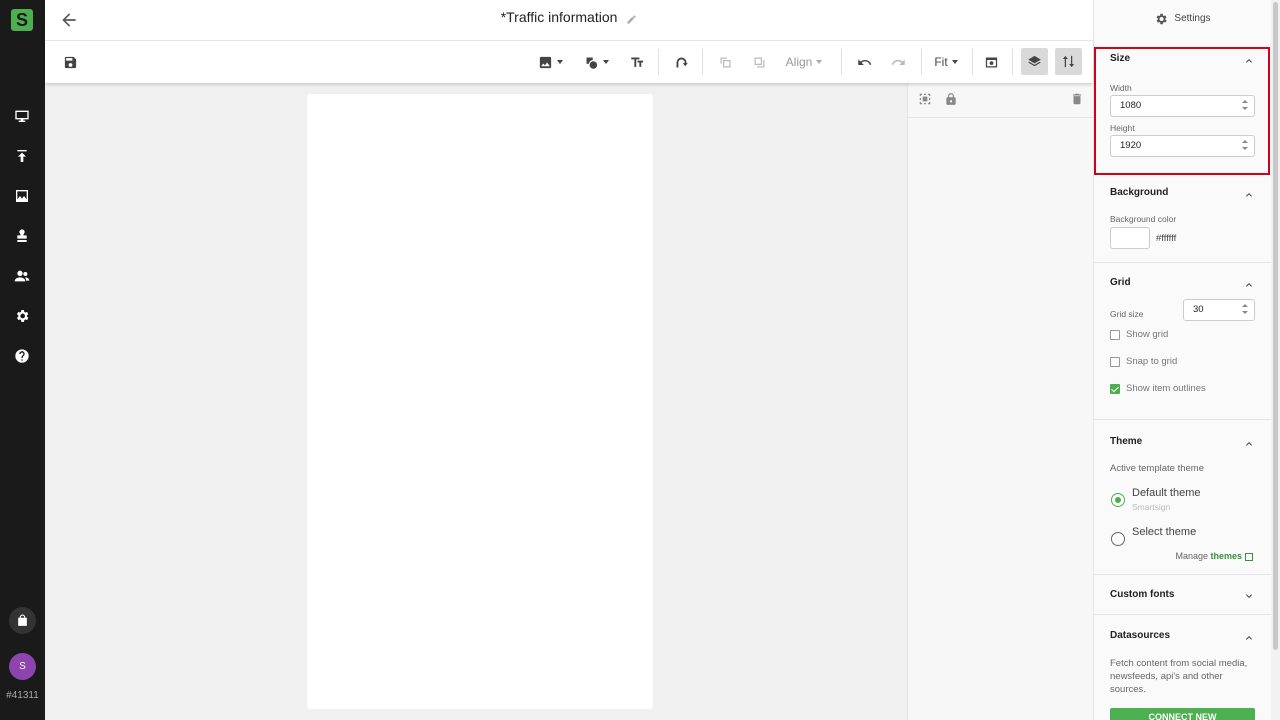  What do you see at coordinates (1182, 714) in the screenshot?
I see `connect-new-button: CONNECT NEW` at bounding box center [1182, 714].